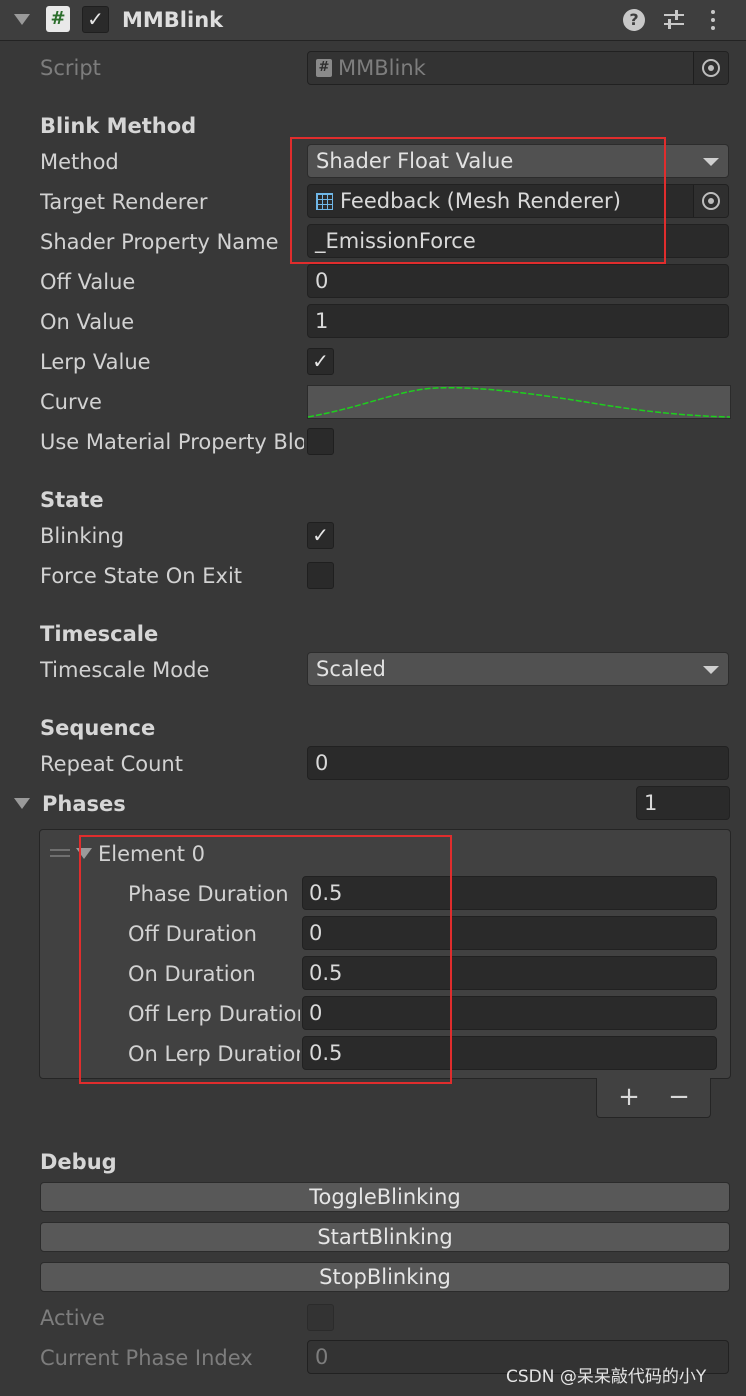 The height and width of the screenshot is (1396, 746). What do you see at coordinates (320, 575) in the screenshot?
I see `force-state-checkbox` at bounding box center [320, 575].